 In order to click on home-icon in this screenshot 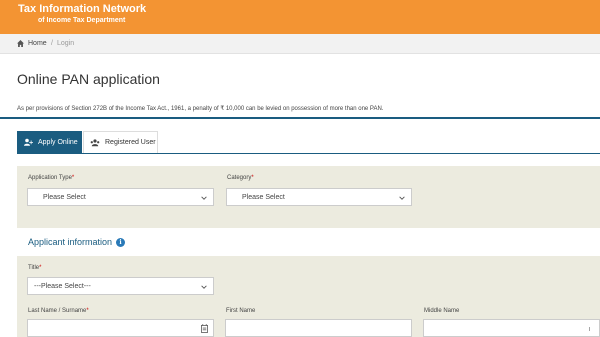, I will do `click(20, 43)`.